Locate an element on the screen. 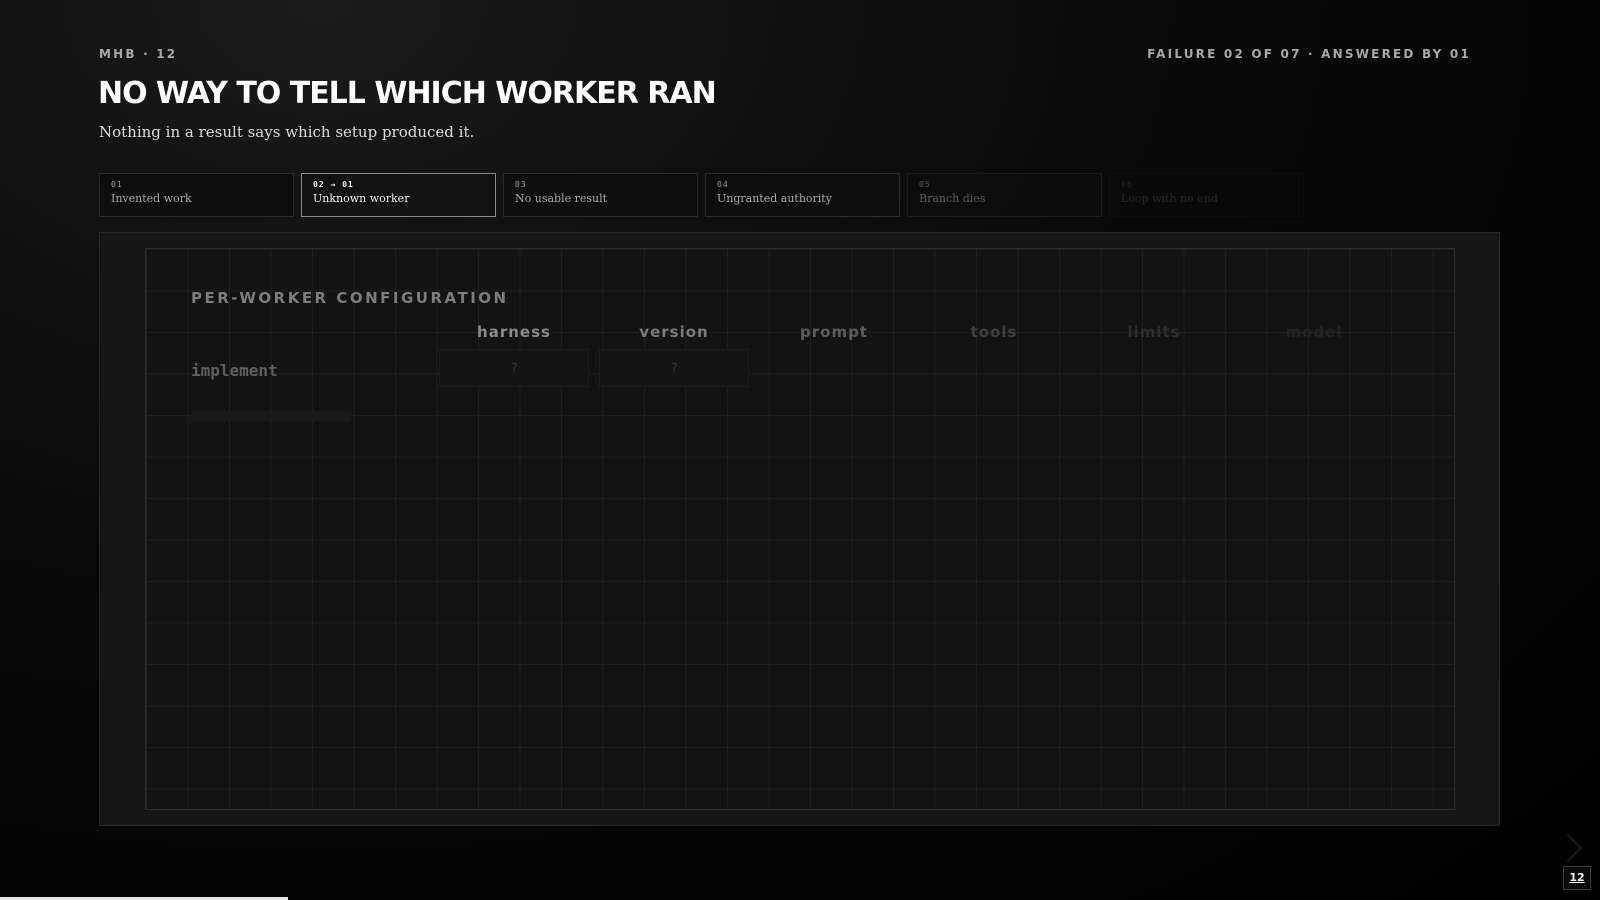 The height and width of the screenshot is (900, 1600). column-version: version is located at coordinates (674, 332).